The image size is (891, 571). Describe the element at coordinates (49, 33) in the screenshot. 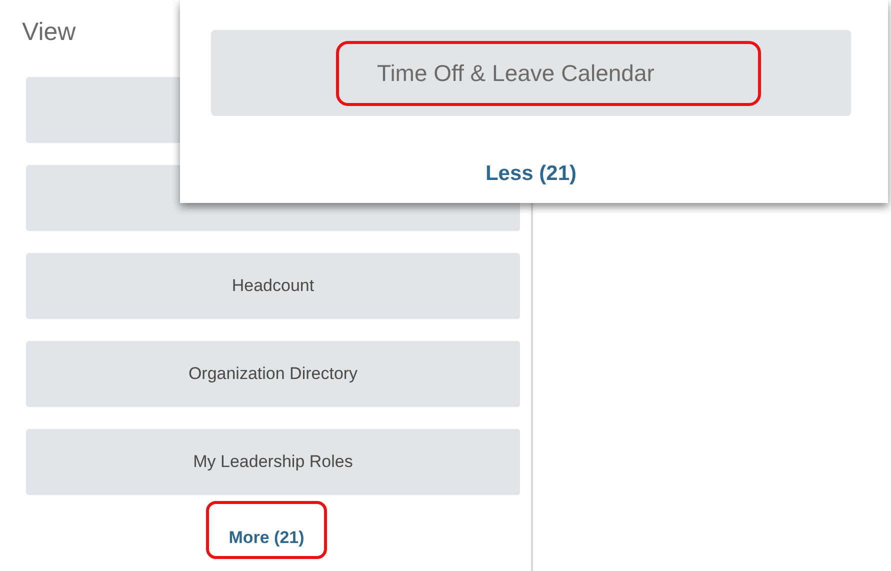

I see `panel-title: View` at that location.